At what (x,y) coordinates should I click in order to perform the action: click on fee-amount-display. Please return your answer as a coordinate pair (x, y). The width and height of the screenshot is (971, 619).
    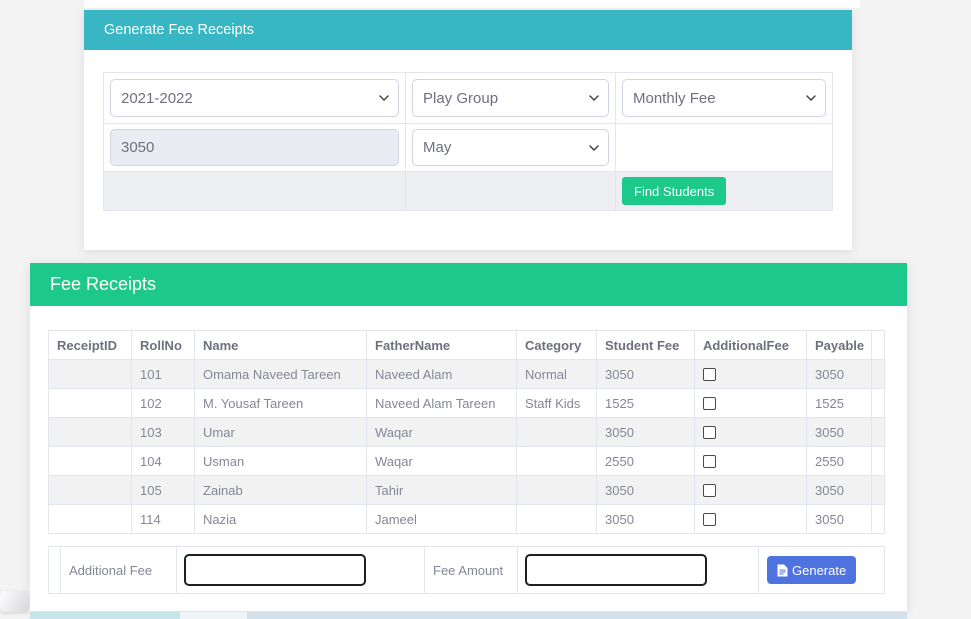
    Looking at the image, I should click on (254, 147).